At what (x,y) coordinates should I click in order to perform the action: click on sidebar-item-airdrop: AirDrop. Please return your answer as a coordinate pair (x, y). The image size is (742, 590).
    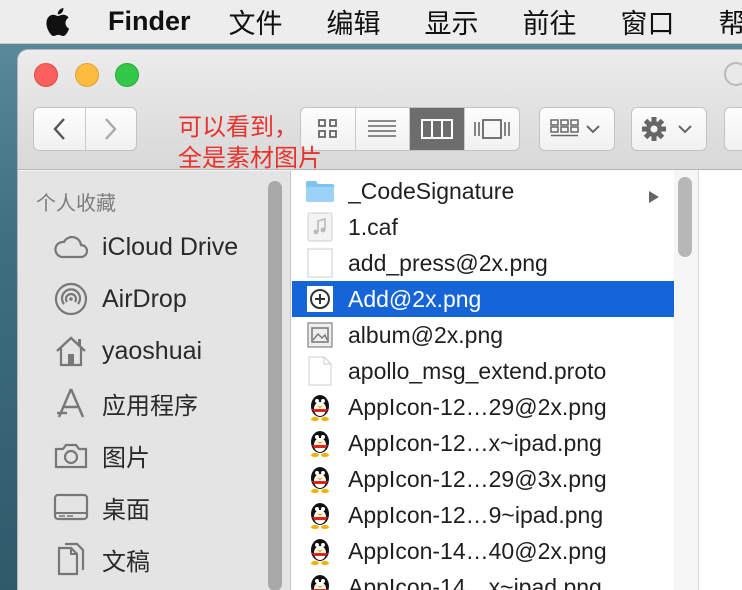
    Looking at the image, I should click on (119, 299).